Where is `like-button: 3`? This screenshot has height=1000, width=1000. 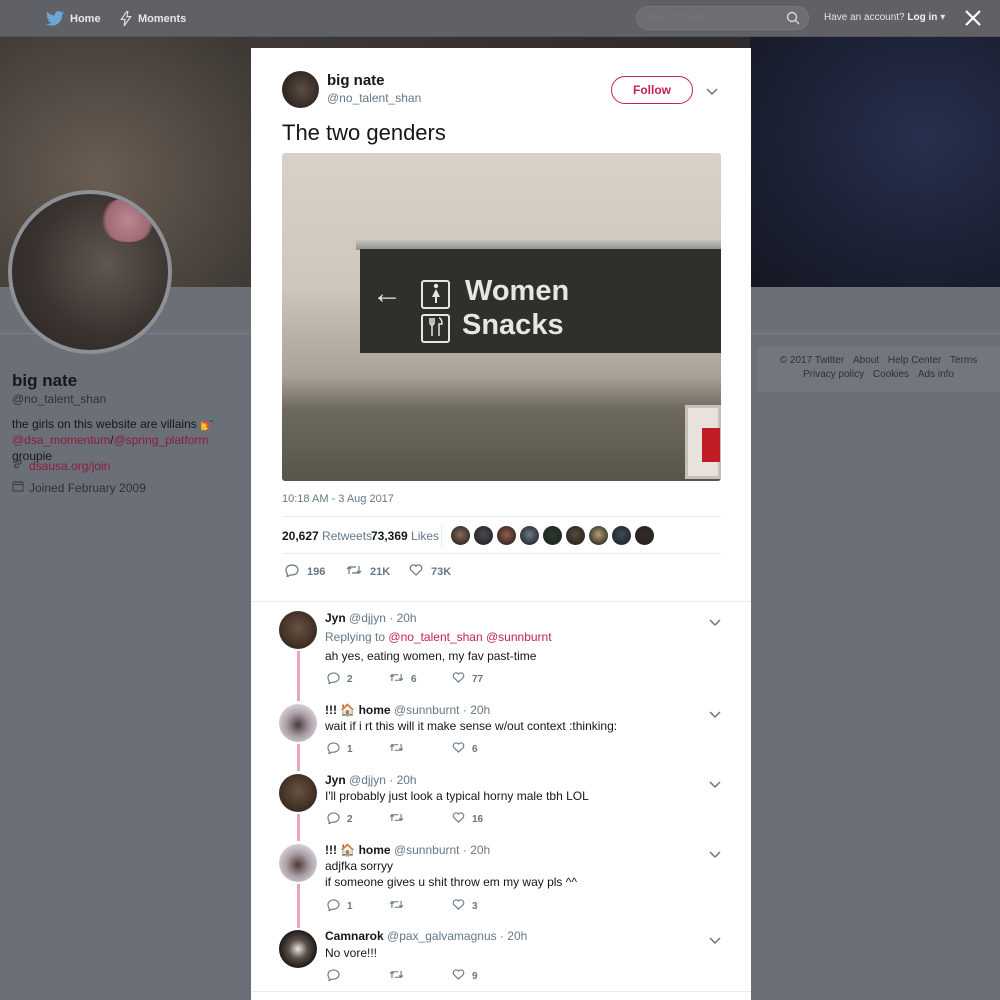
like-button: 3 is located at coordinates (465, 906).